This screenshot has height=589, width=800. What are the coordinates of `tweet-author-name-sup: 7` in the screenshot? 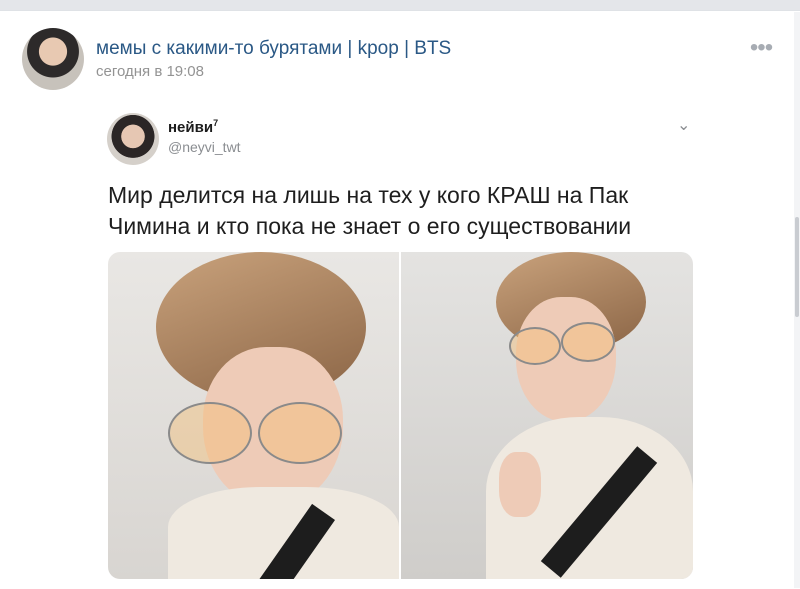 It's located at (216, 123).